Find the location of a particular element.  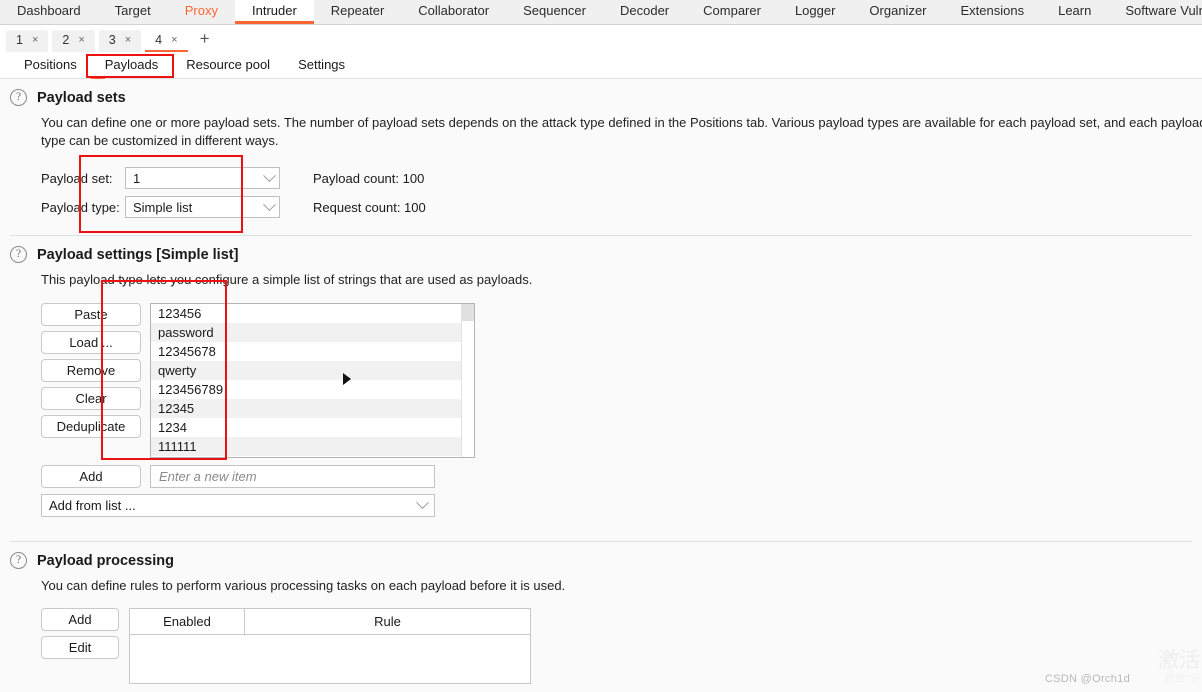

column-header-rule: Rule is located at coordinates (387, 621).